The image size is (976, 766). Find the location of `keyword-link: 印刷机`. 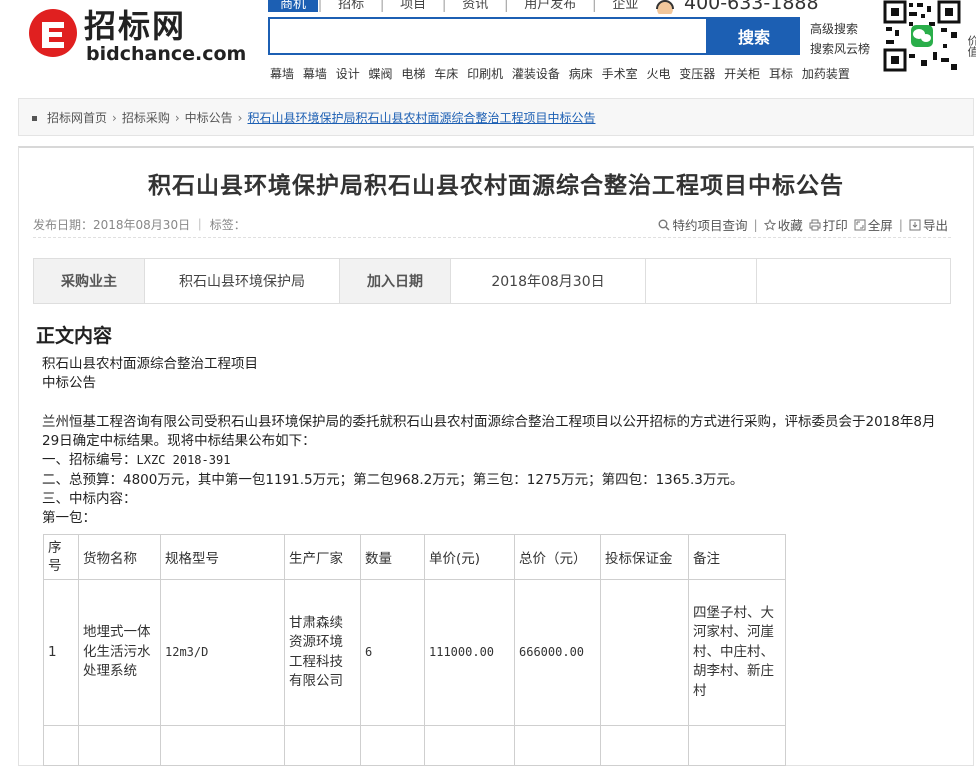

keyword-link: 印刷机 is located at coordinates (485, 74).